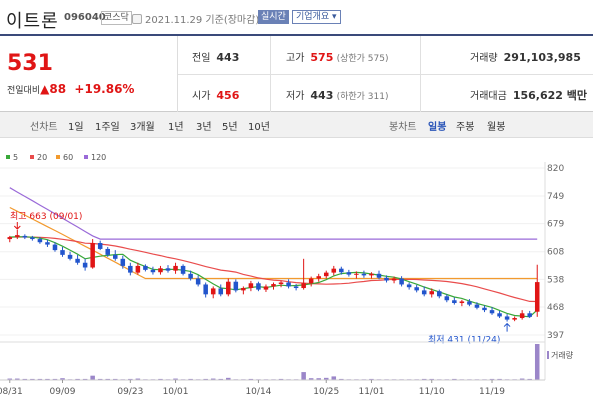 This screenshot has width=593, height=413. I want to click on candle-monthly: 월봉, so click(496, 125).